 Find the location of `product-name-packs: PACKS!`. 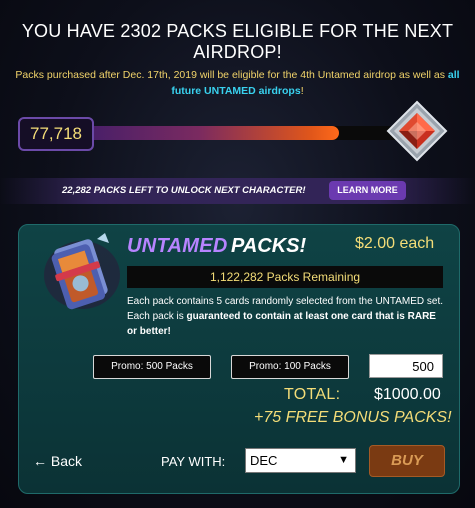

product-name-packs: PACKS! is located at coordinates (269, 246).